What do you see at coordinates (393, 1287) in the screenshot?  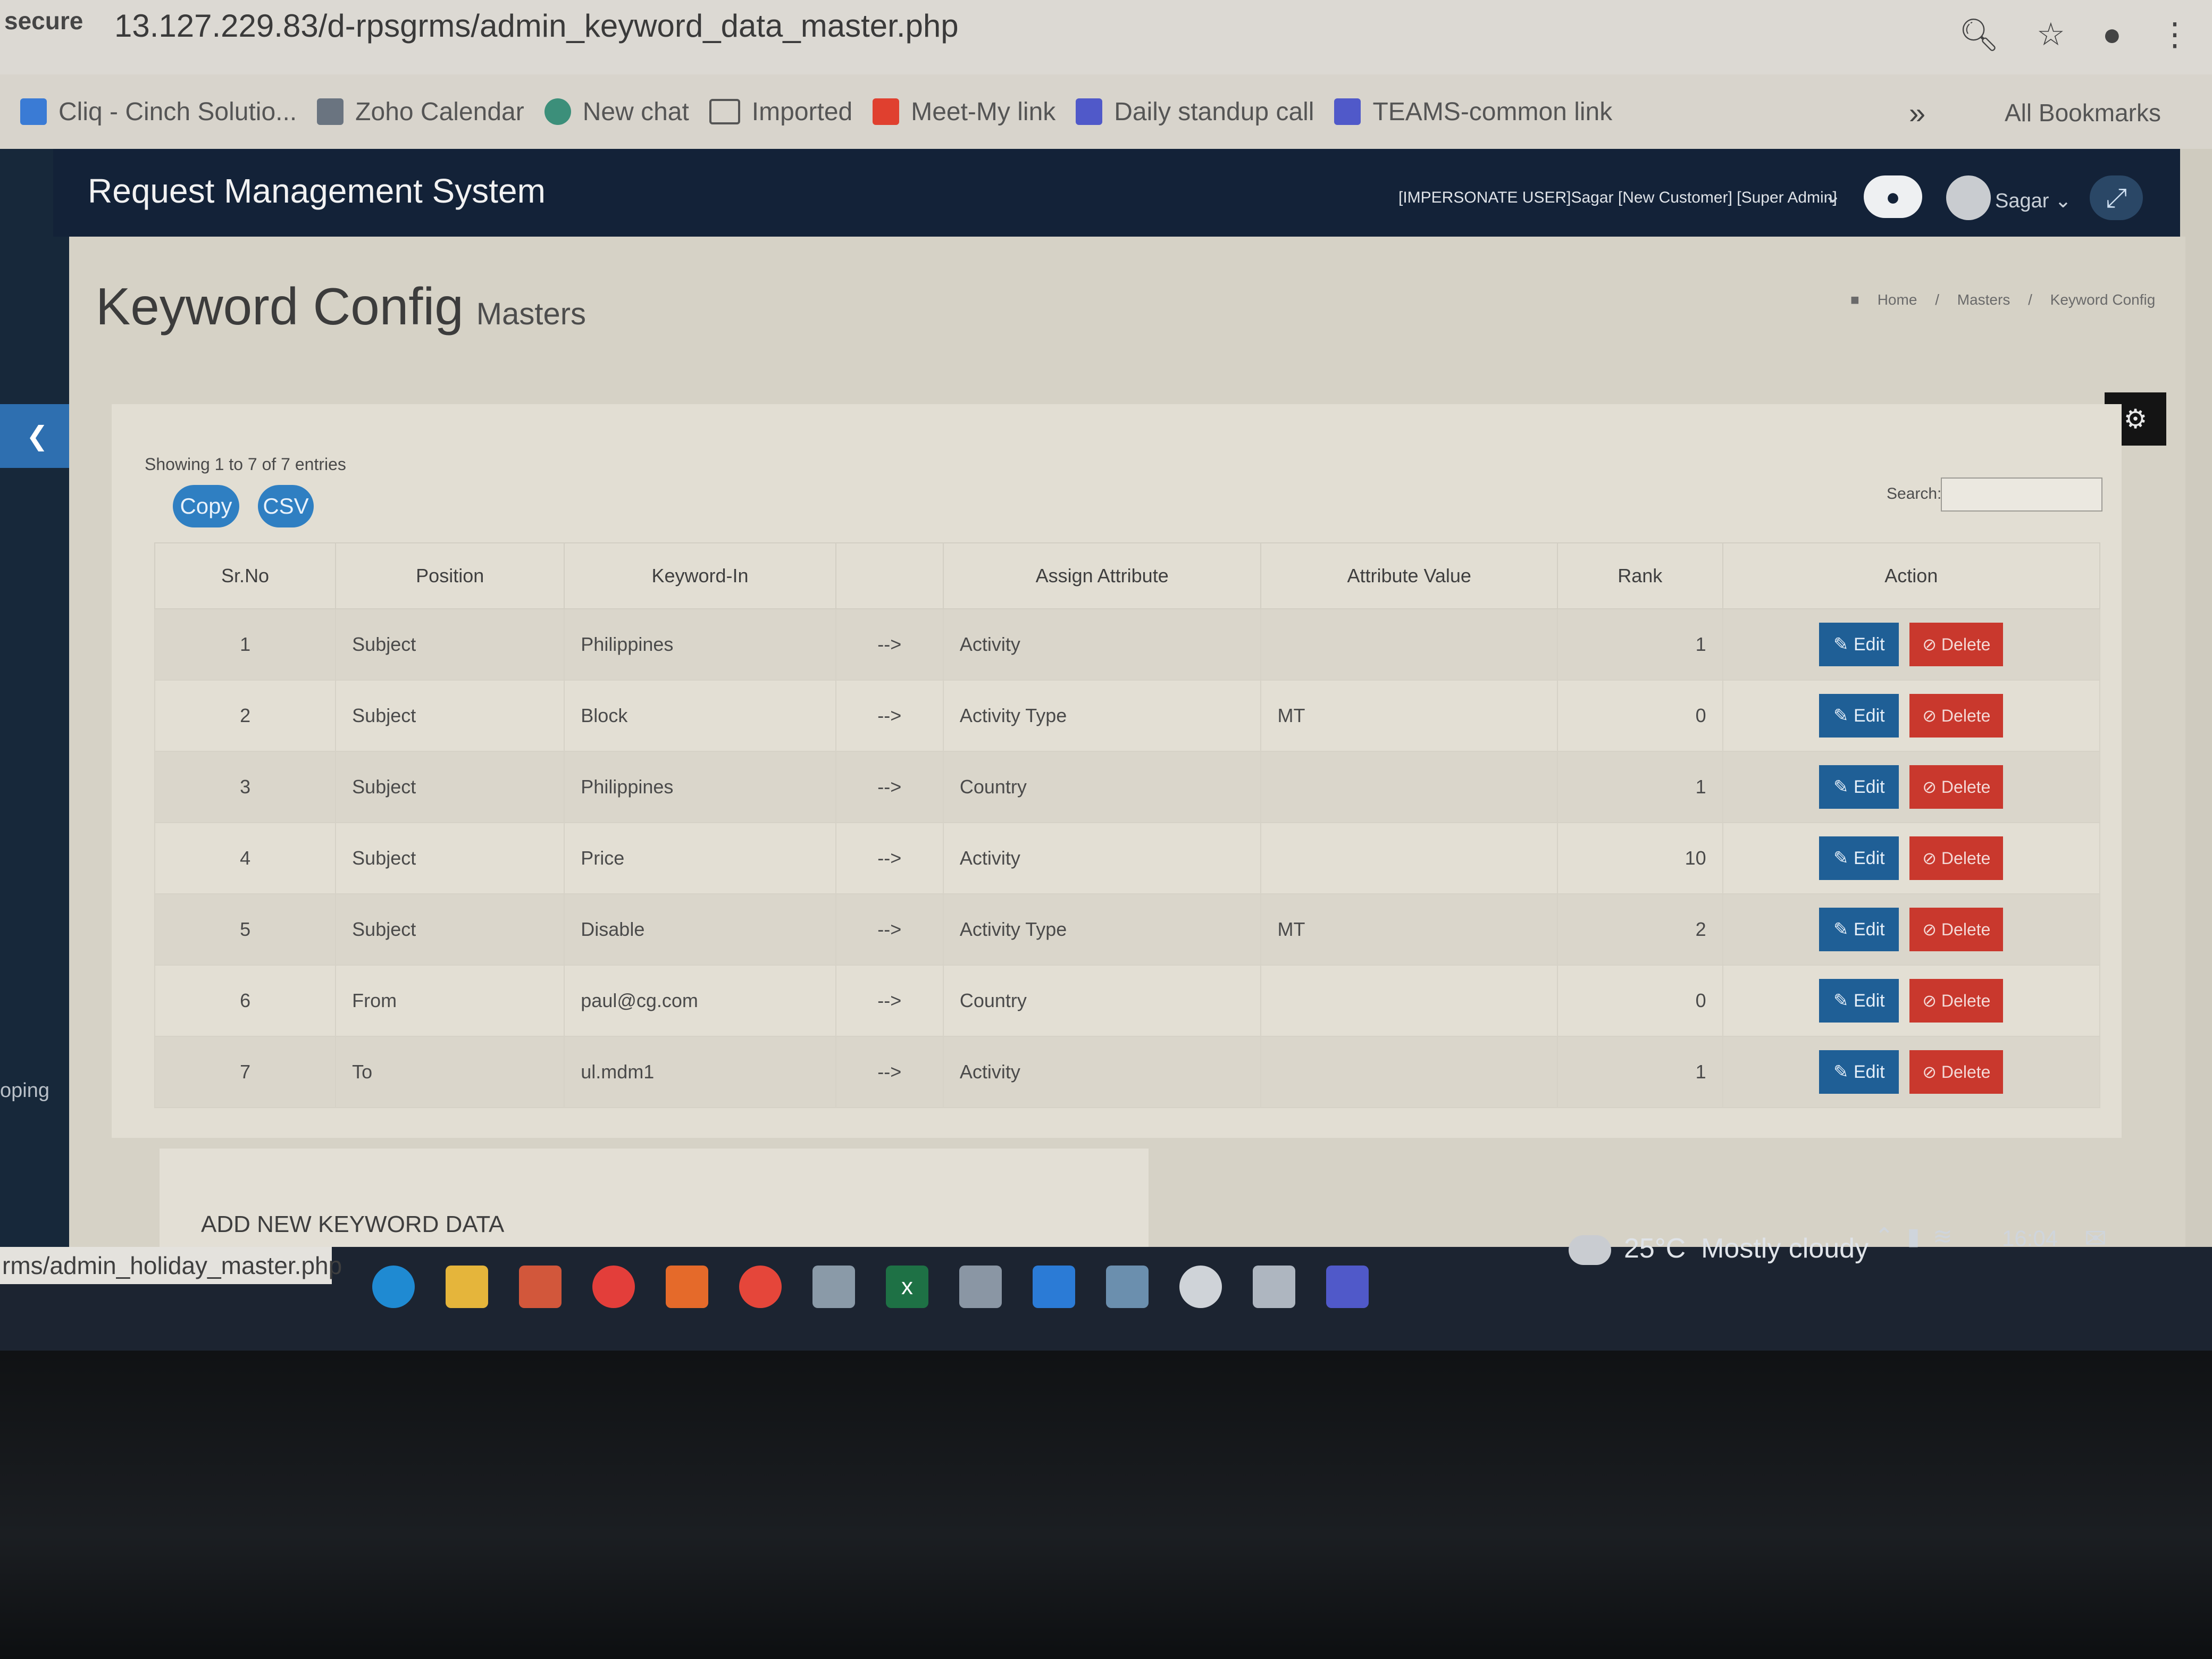 I see `edge-icon` at bounding box center [393, 1287].